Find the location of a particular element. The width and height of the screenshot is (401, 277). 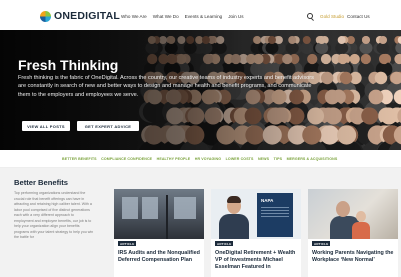

view-all-posts-button: VIEW ALL POSTS is located at coordinates (46, 126).